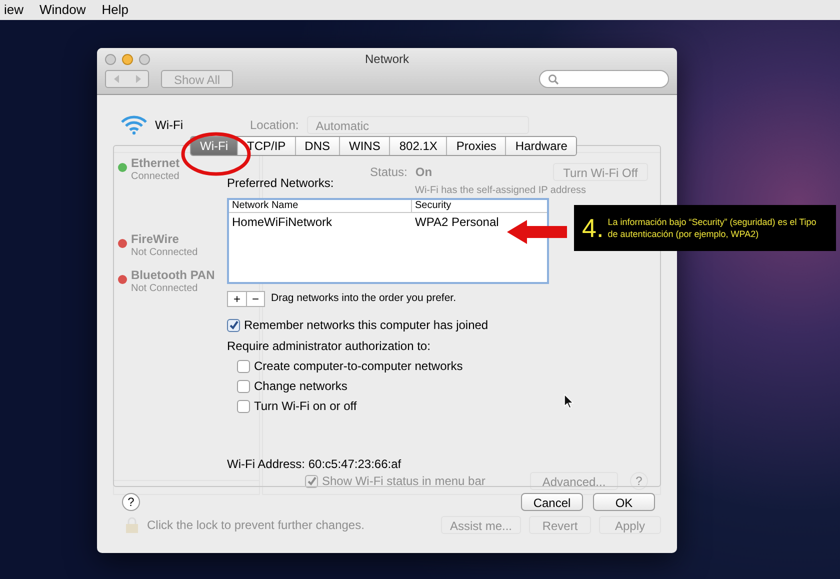  I want to click on column-header: Network Name, so click(320, 206).